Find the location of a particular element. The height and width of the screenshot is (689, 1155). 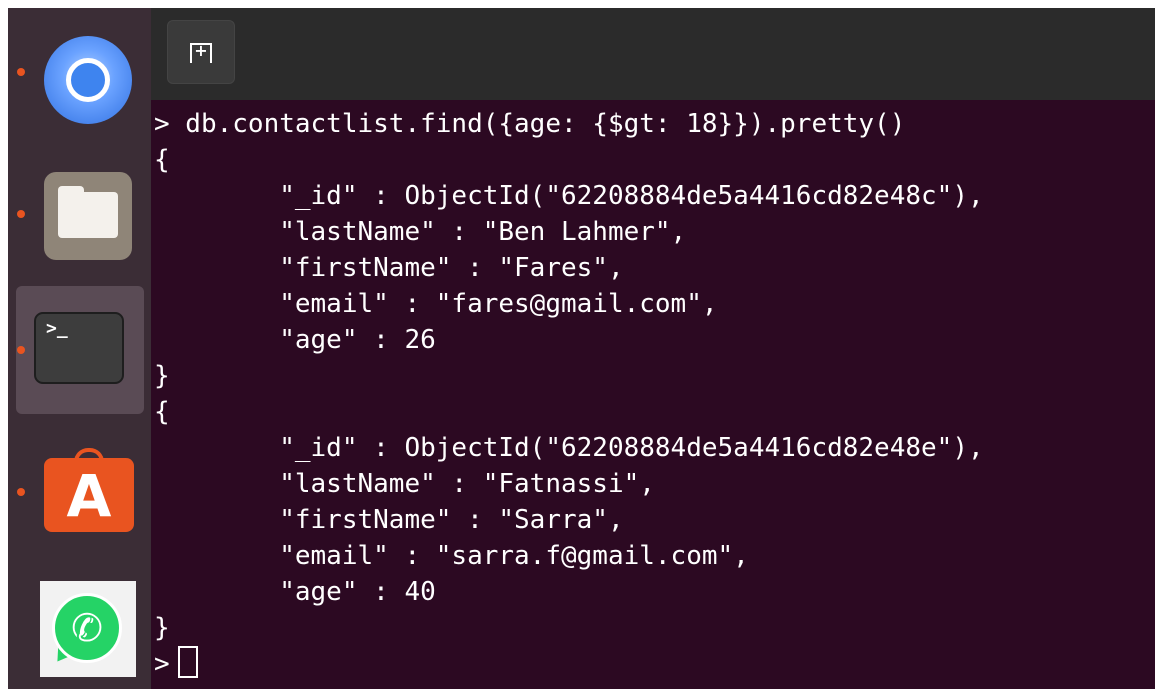

new-tab-button: + is located at coordinates (201, 52).